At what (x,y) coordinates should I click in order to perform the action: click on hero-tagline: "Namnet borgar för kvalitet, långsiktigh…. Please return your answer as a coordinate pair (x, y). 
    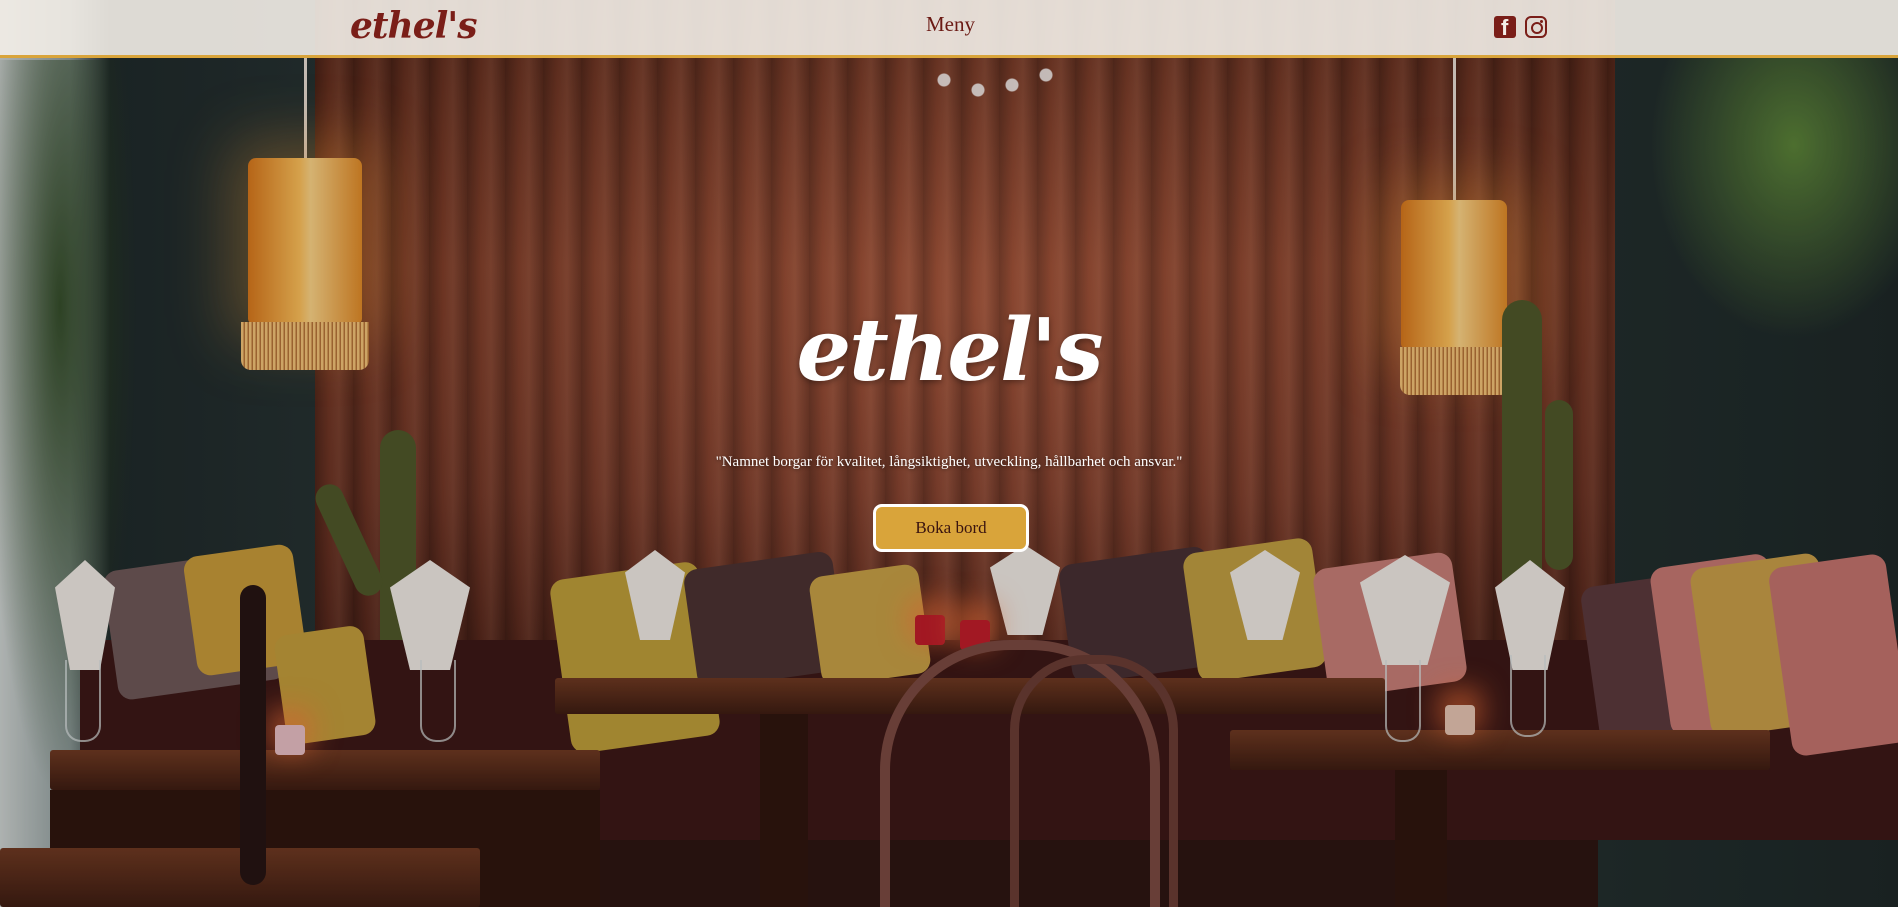
    Looking at the image, I should click on (949, 462).